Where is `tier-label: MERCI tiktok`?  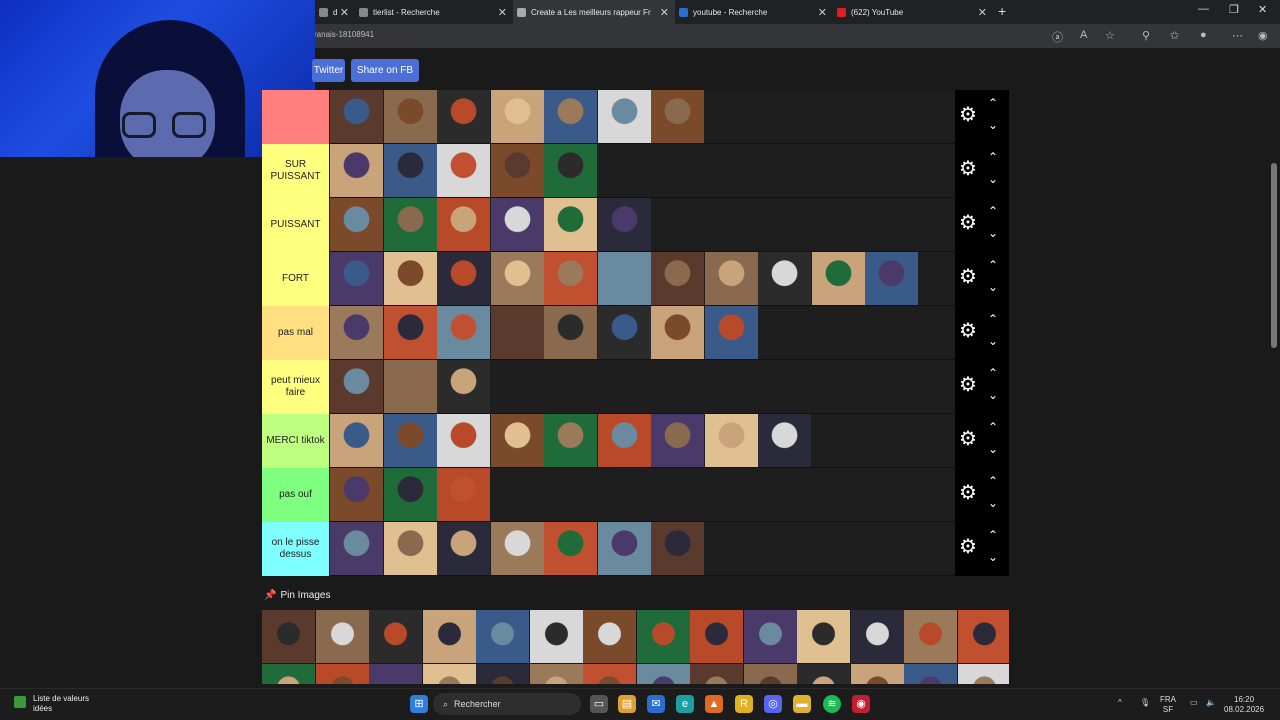 tier-label: MERCI tiktok is located at coordinates (295, 441).